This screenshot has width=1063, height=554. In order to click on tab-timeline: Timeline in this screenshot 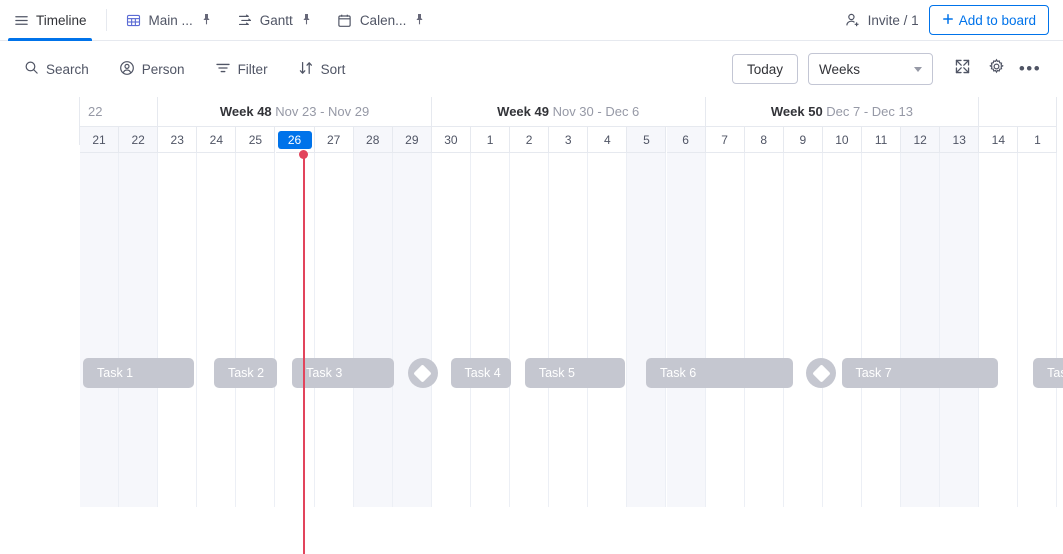, I will do `click(50, 20)`.